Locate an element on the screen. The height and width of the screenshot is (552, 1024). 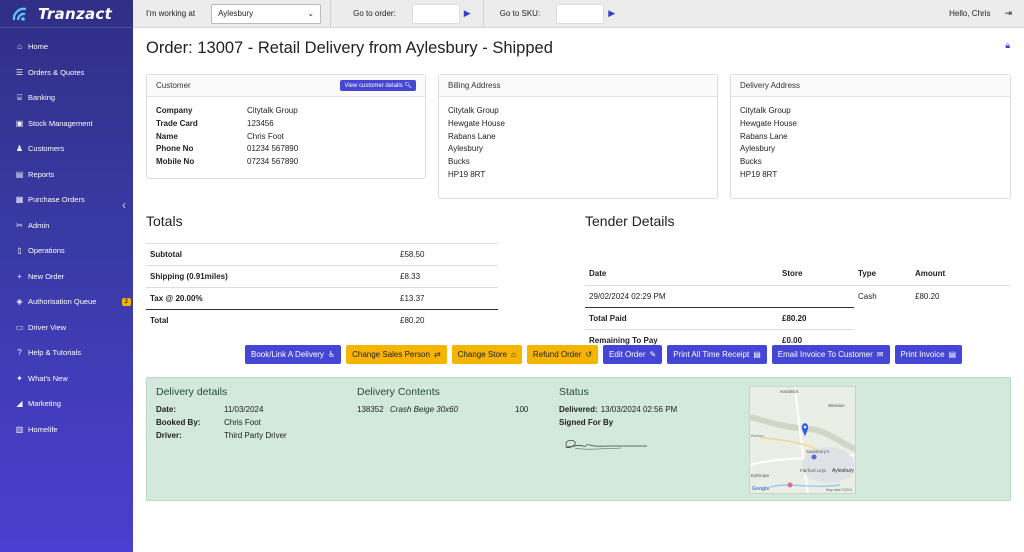
envelope-icon: ✉ is located at coordinates (880, 354).